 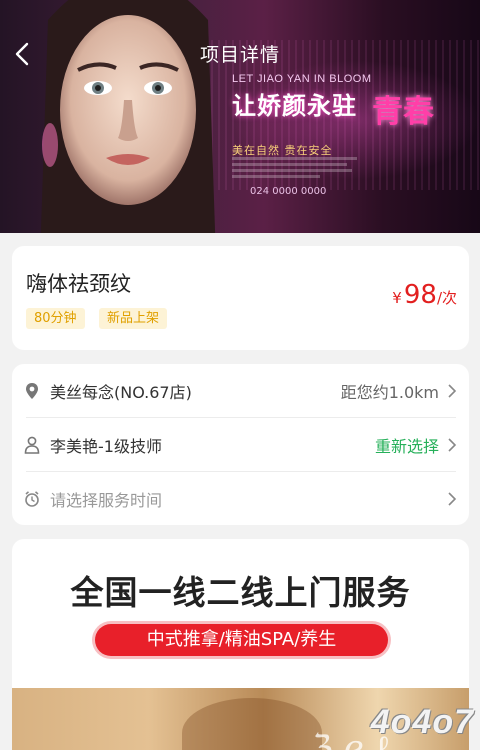 What do you see at coordinates (240, 390) in the screenshot?
I see `store-row: 美丝每念(NO.67店) 距您约1.0km` at bounding box center [240, 390].